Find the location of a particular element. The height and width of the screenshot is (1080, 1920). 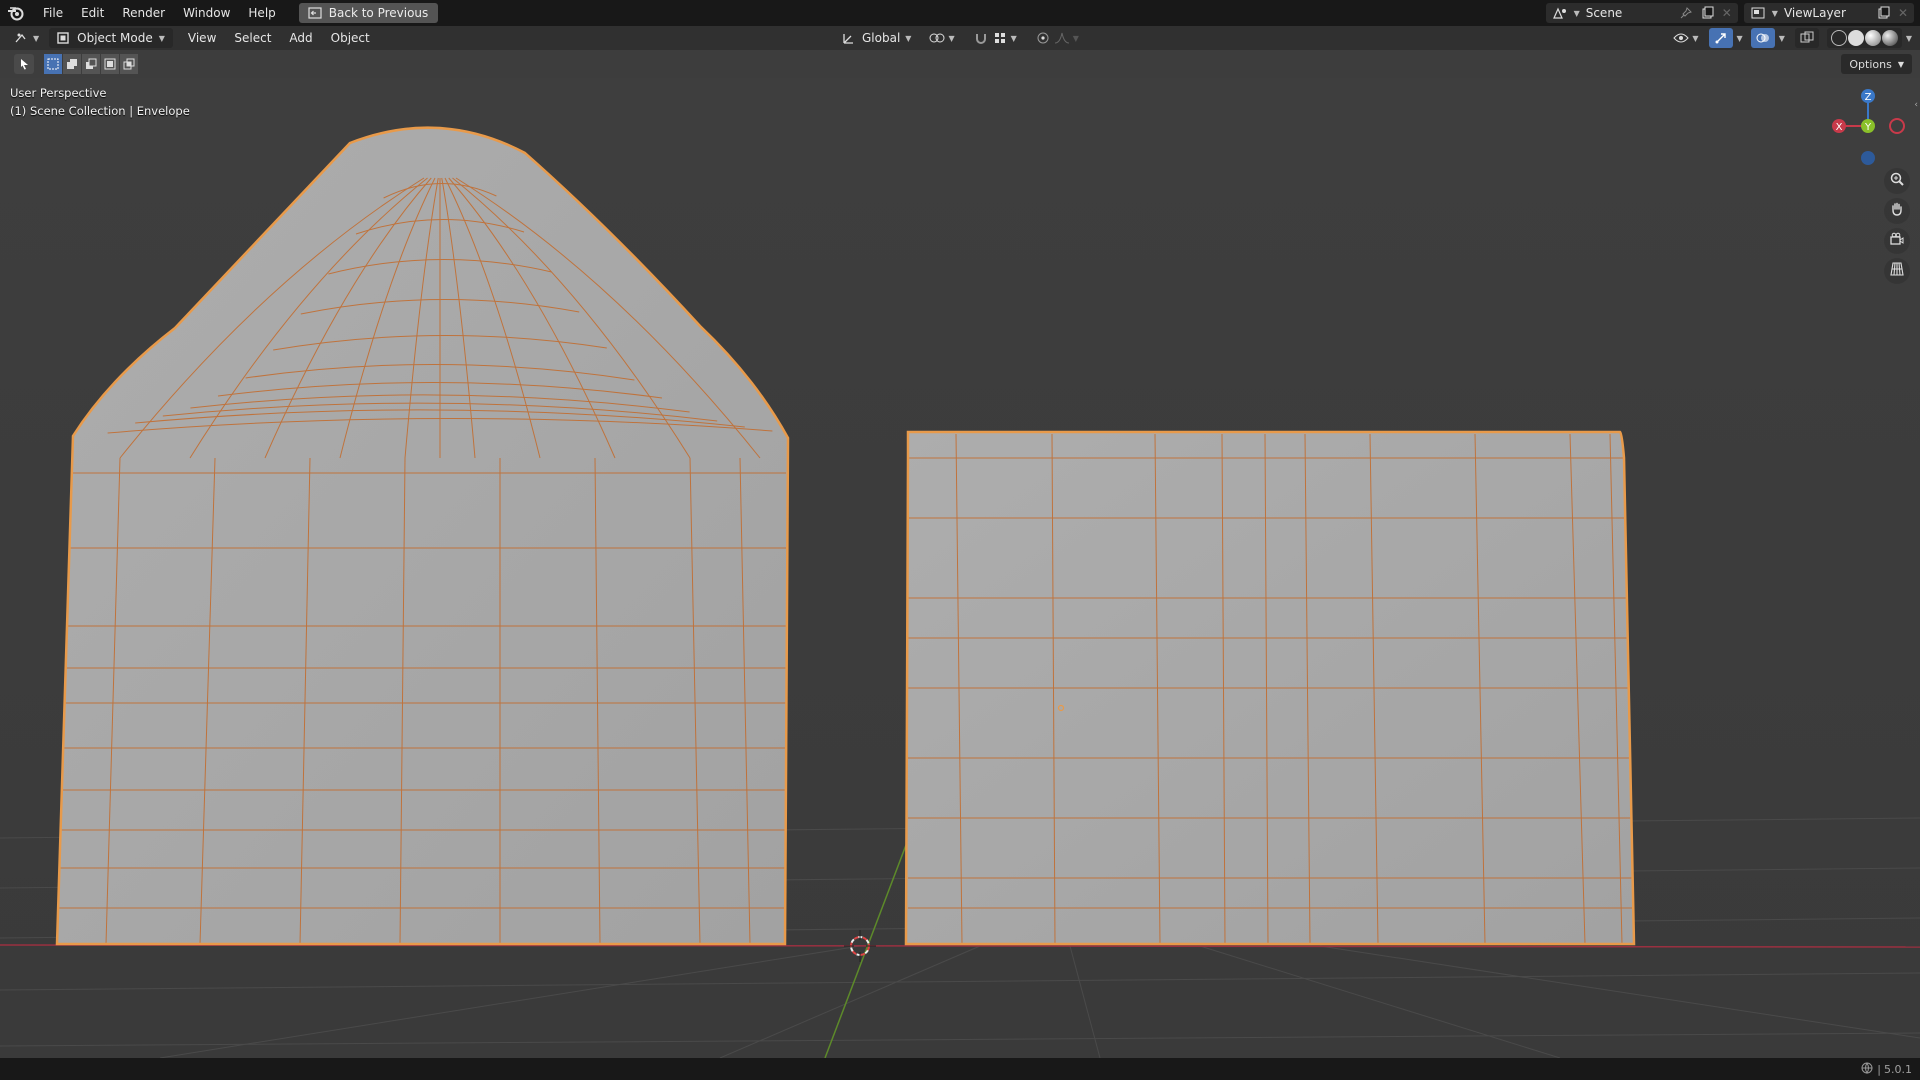

version-label: 5.0.1 is located at coordinates (1898, 1069).